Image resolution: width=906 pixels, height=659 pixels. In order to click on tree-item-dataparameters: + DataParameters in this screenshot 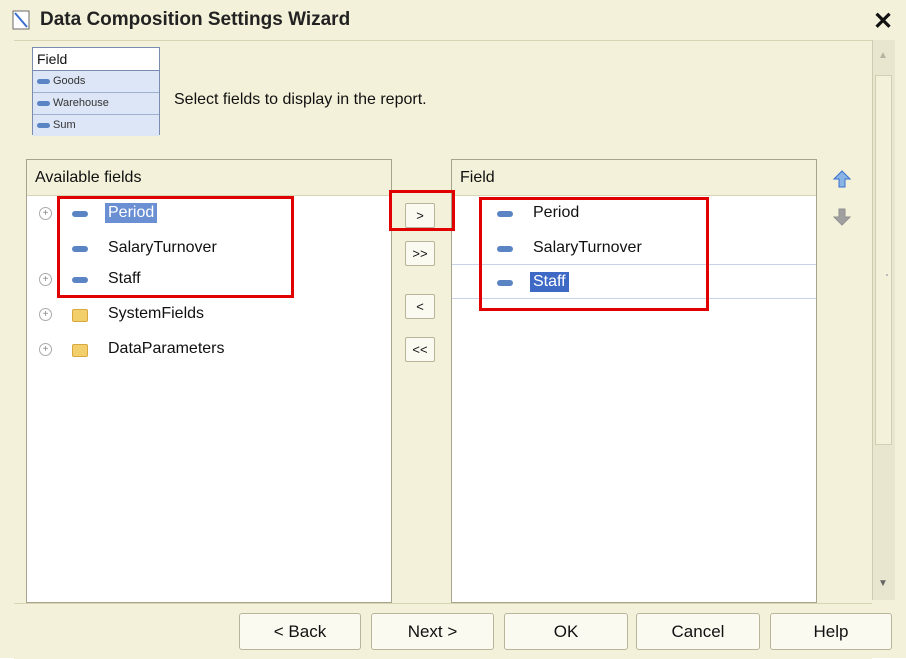, I will do `click(209, 351)`.